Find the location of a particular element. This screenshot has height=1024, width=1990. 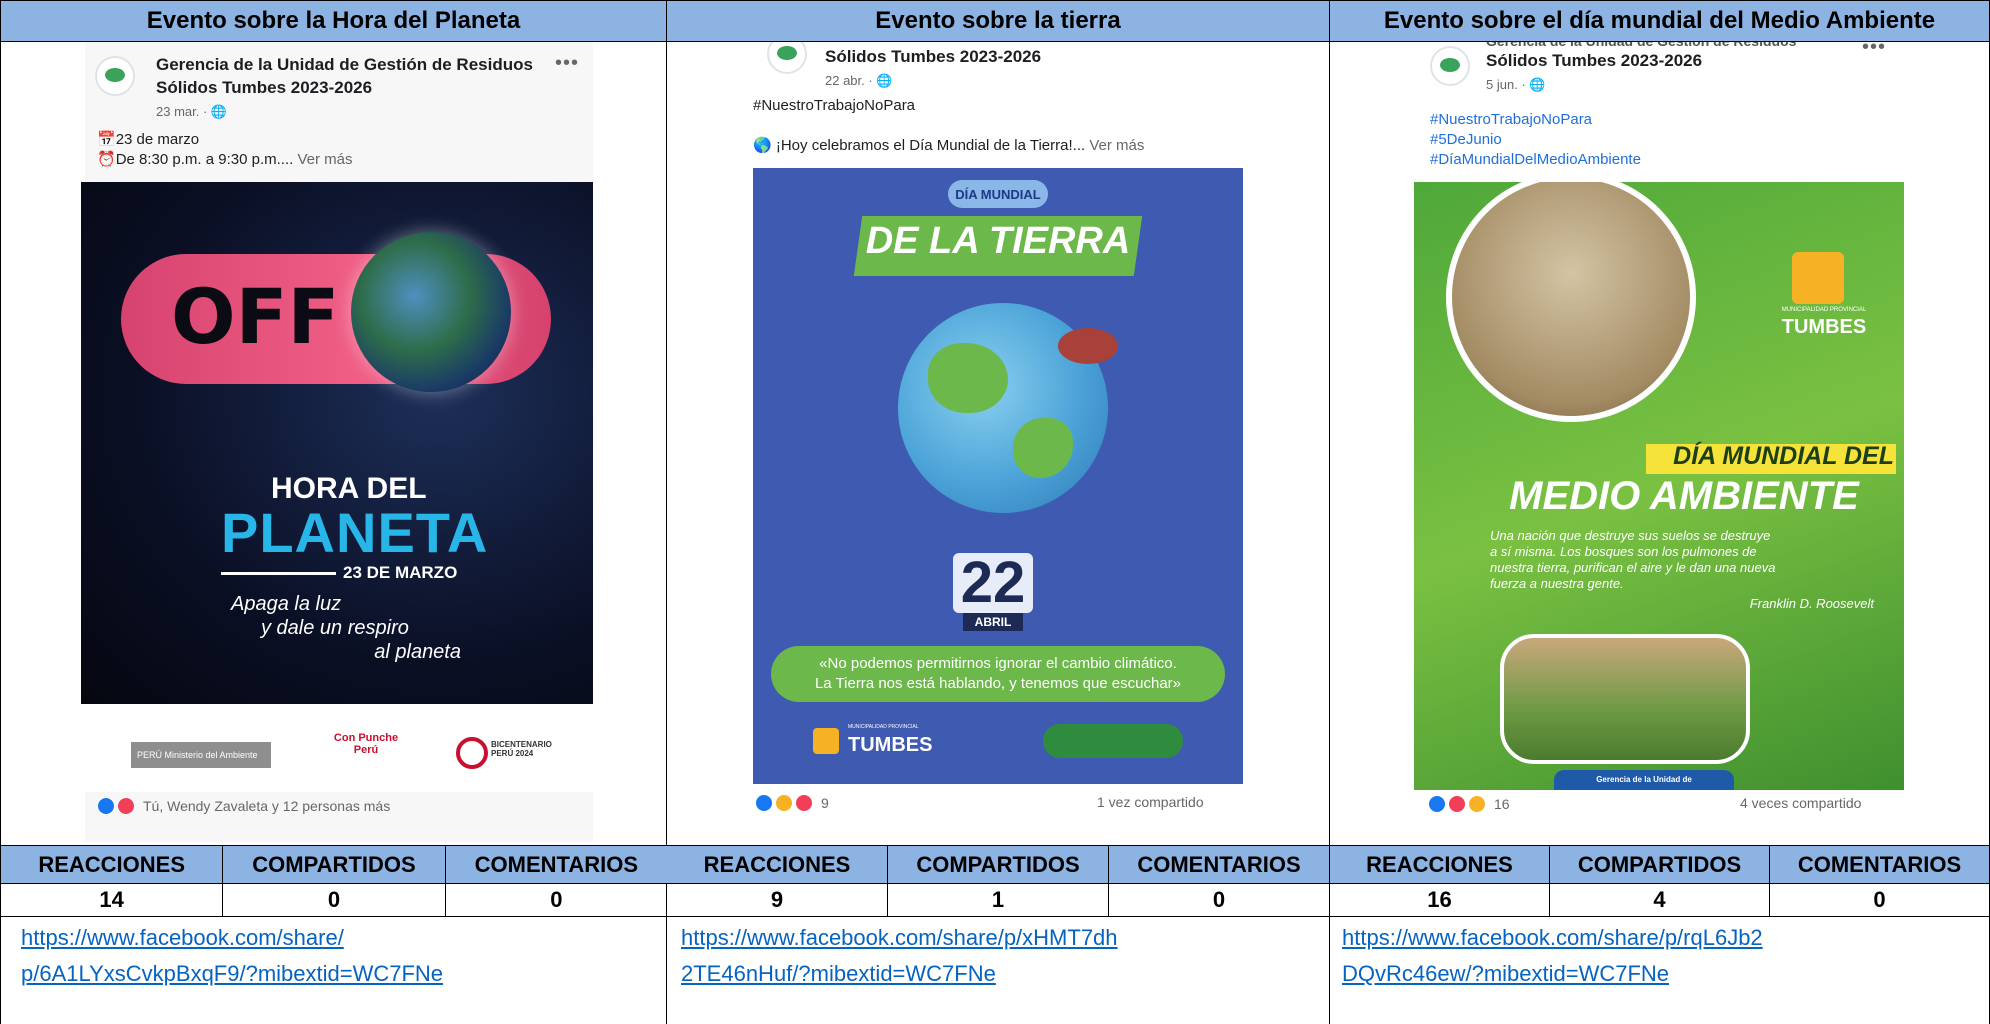

title-planeta: PLANETA is located at coordinates (355, 532).